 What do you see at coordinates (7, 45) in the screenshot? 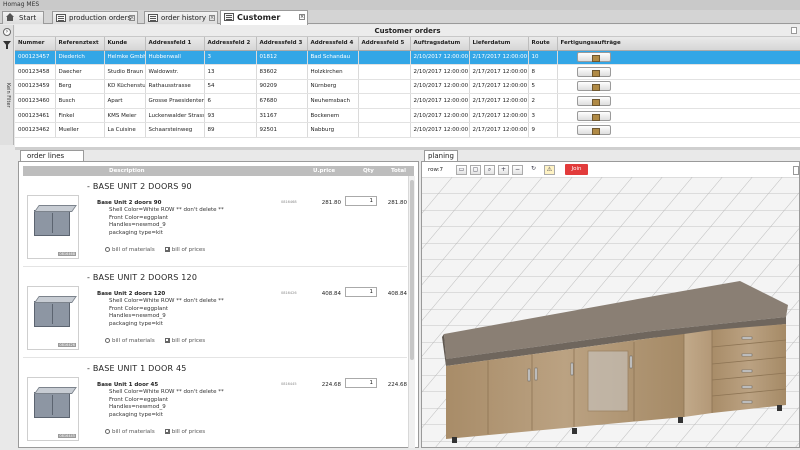
I see `filter-icon` at bounding box center [7, 45].